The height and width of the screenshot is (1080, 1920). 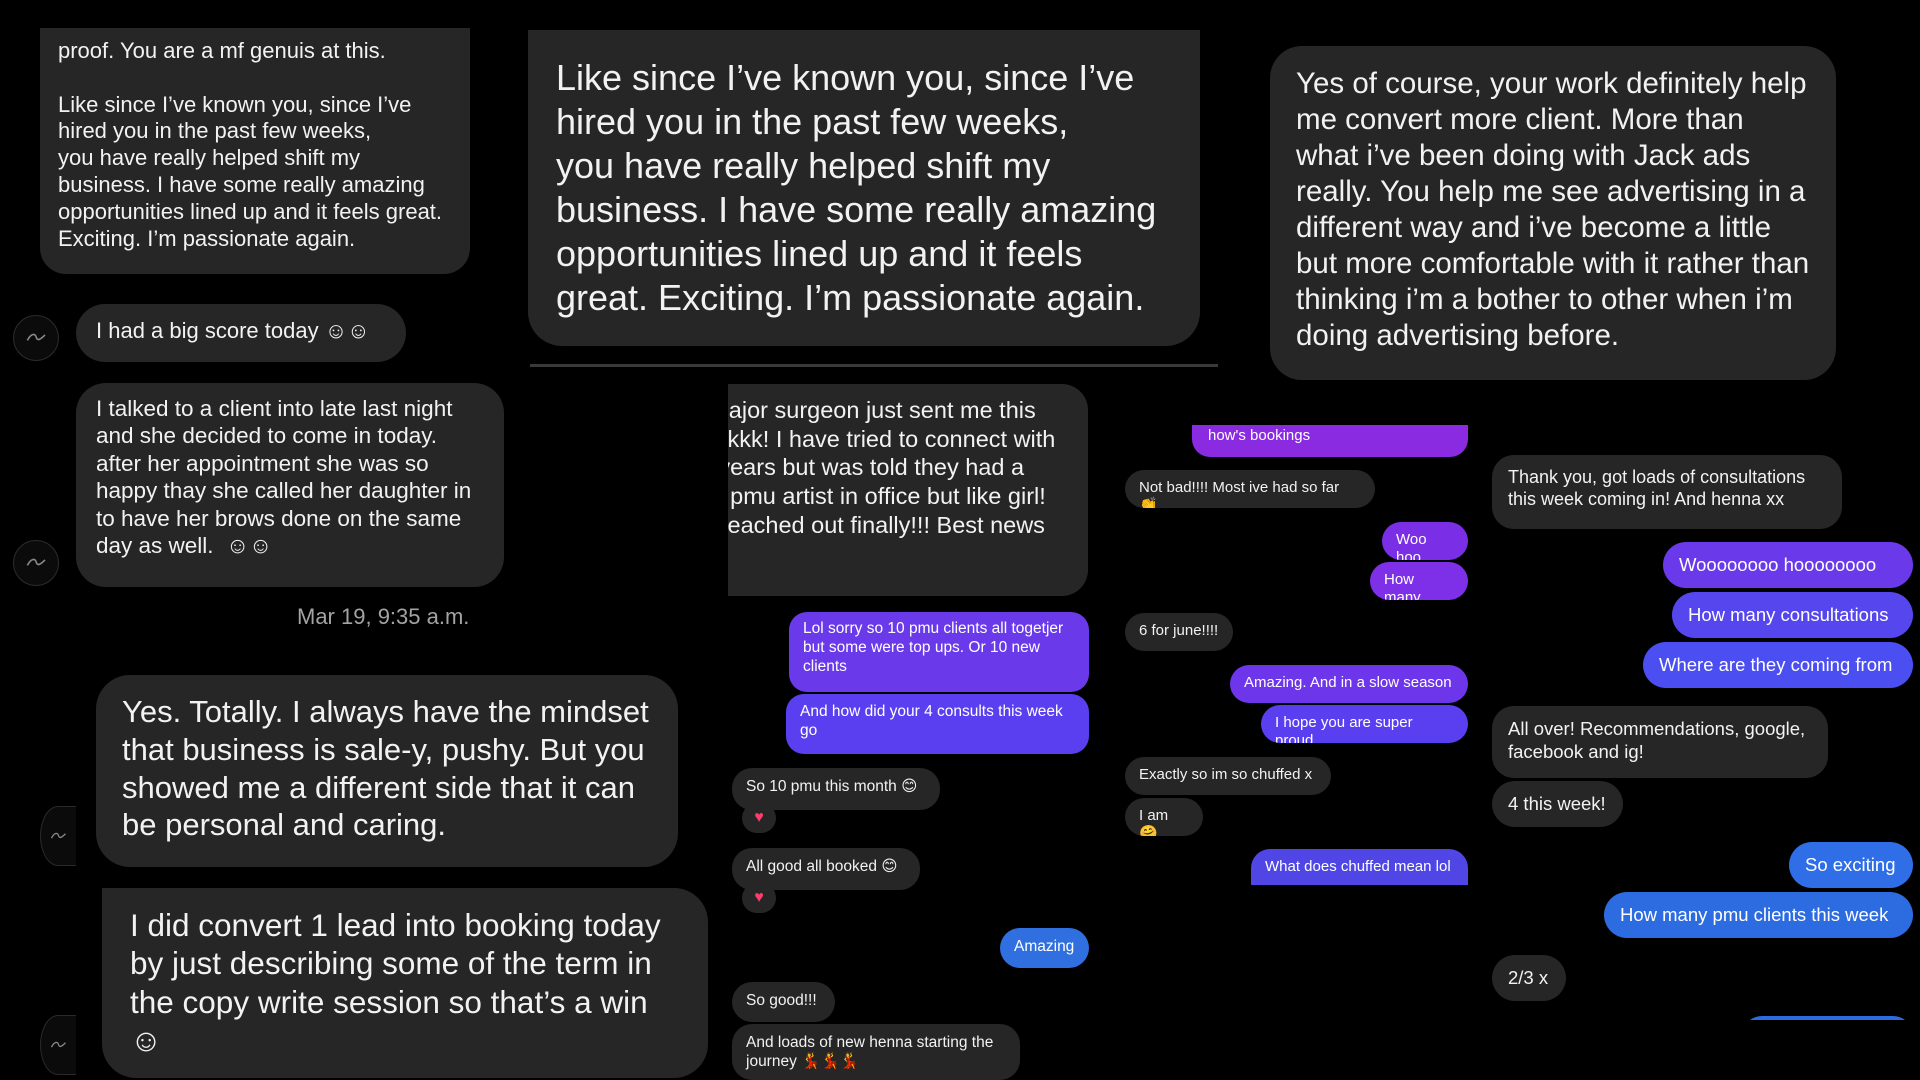 What do you see at coordinates (1359, 867) in the screenshot?
I see `message-what-chuffed: What does chuffed mean lol` at bounding box center [1359, 867].